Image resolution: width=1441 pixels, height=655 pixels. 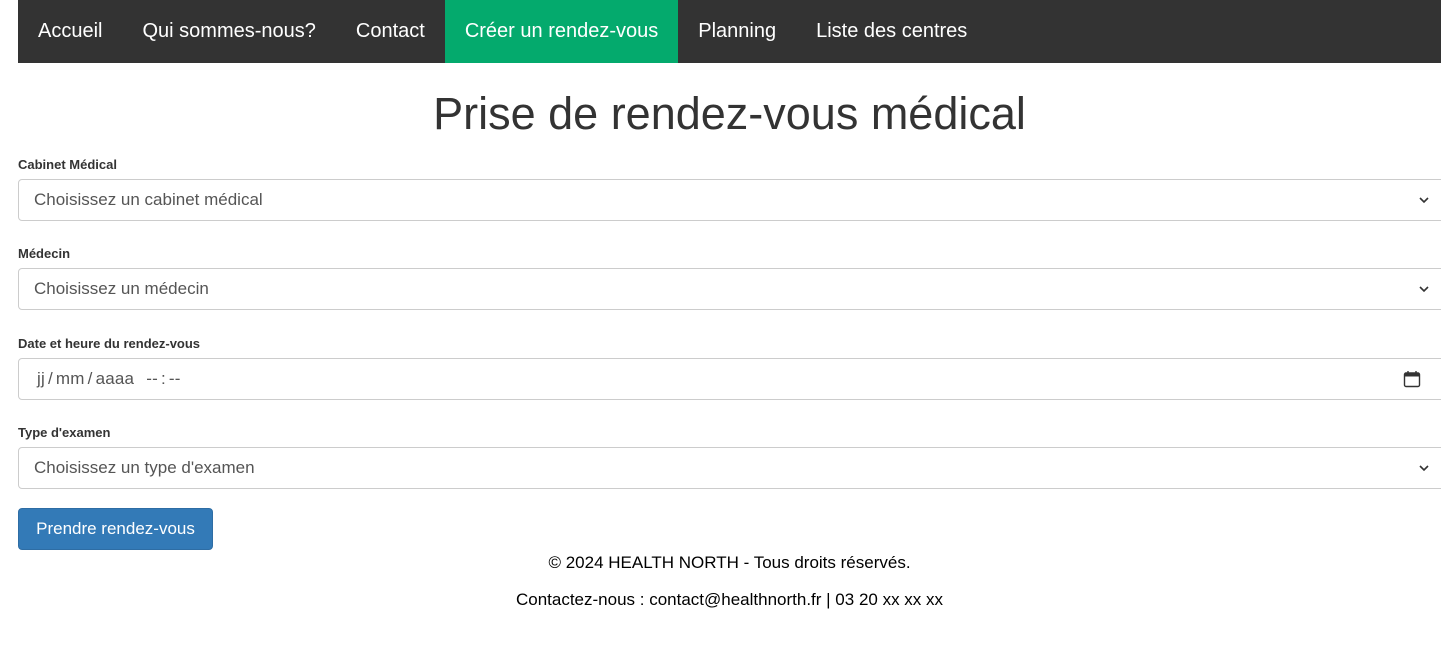 I want to click on exam-select: Choisissez un type d'examen, so click(x=729, y=468).